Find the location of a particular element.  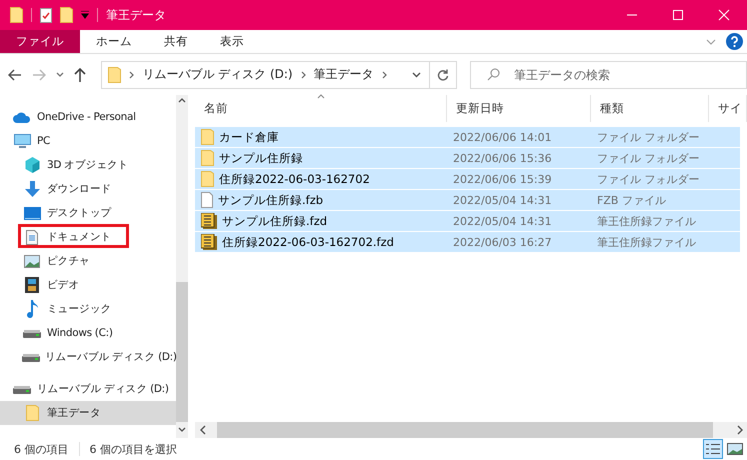

up-arrow-icon is located at coordinates (80, 75).